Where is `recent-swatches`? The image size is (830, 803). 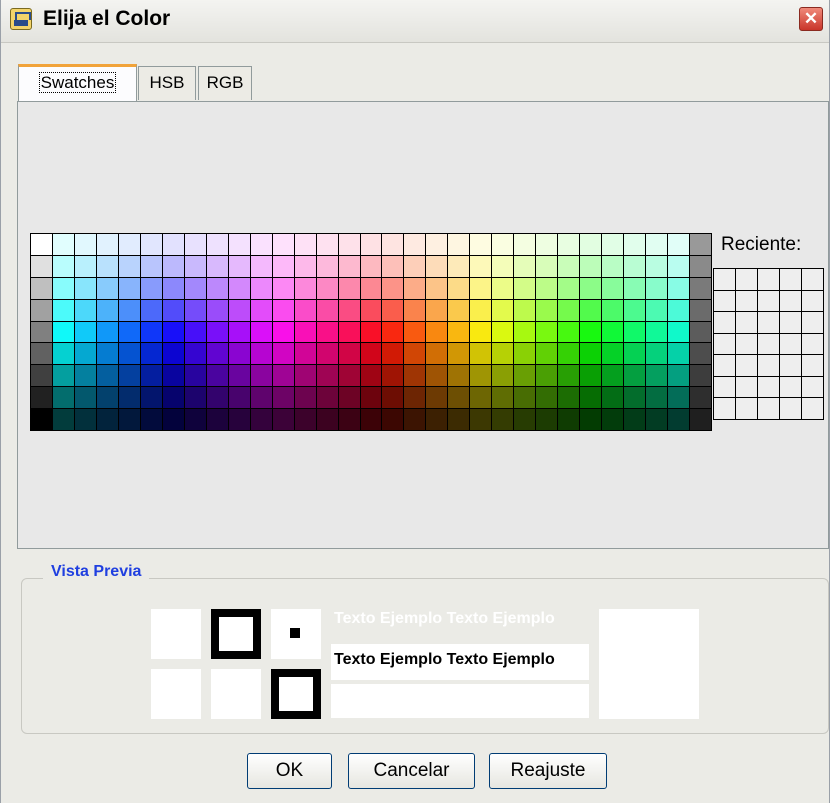
recent-swatches is located at coordinates (768, 344).